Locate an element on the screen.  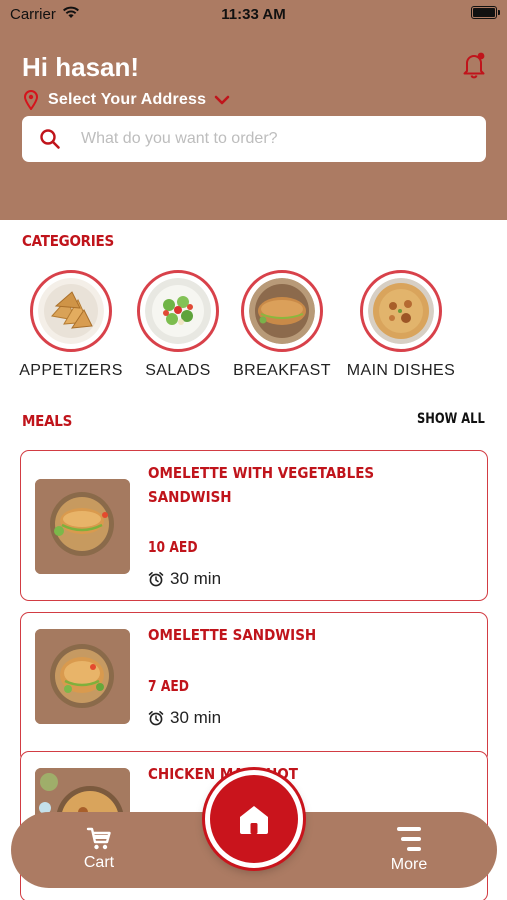
nav-more-button: More is located at coordinates (409, 849).